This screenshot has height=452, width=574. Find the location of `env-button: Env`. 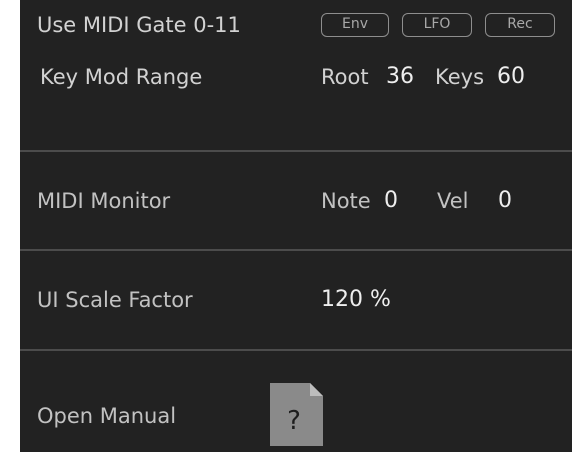

env-button: Env is located at coordinates (355, 25).